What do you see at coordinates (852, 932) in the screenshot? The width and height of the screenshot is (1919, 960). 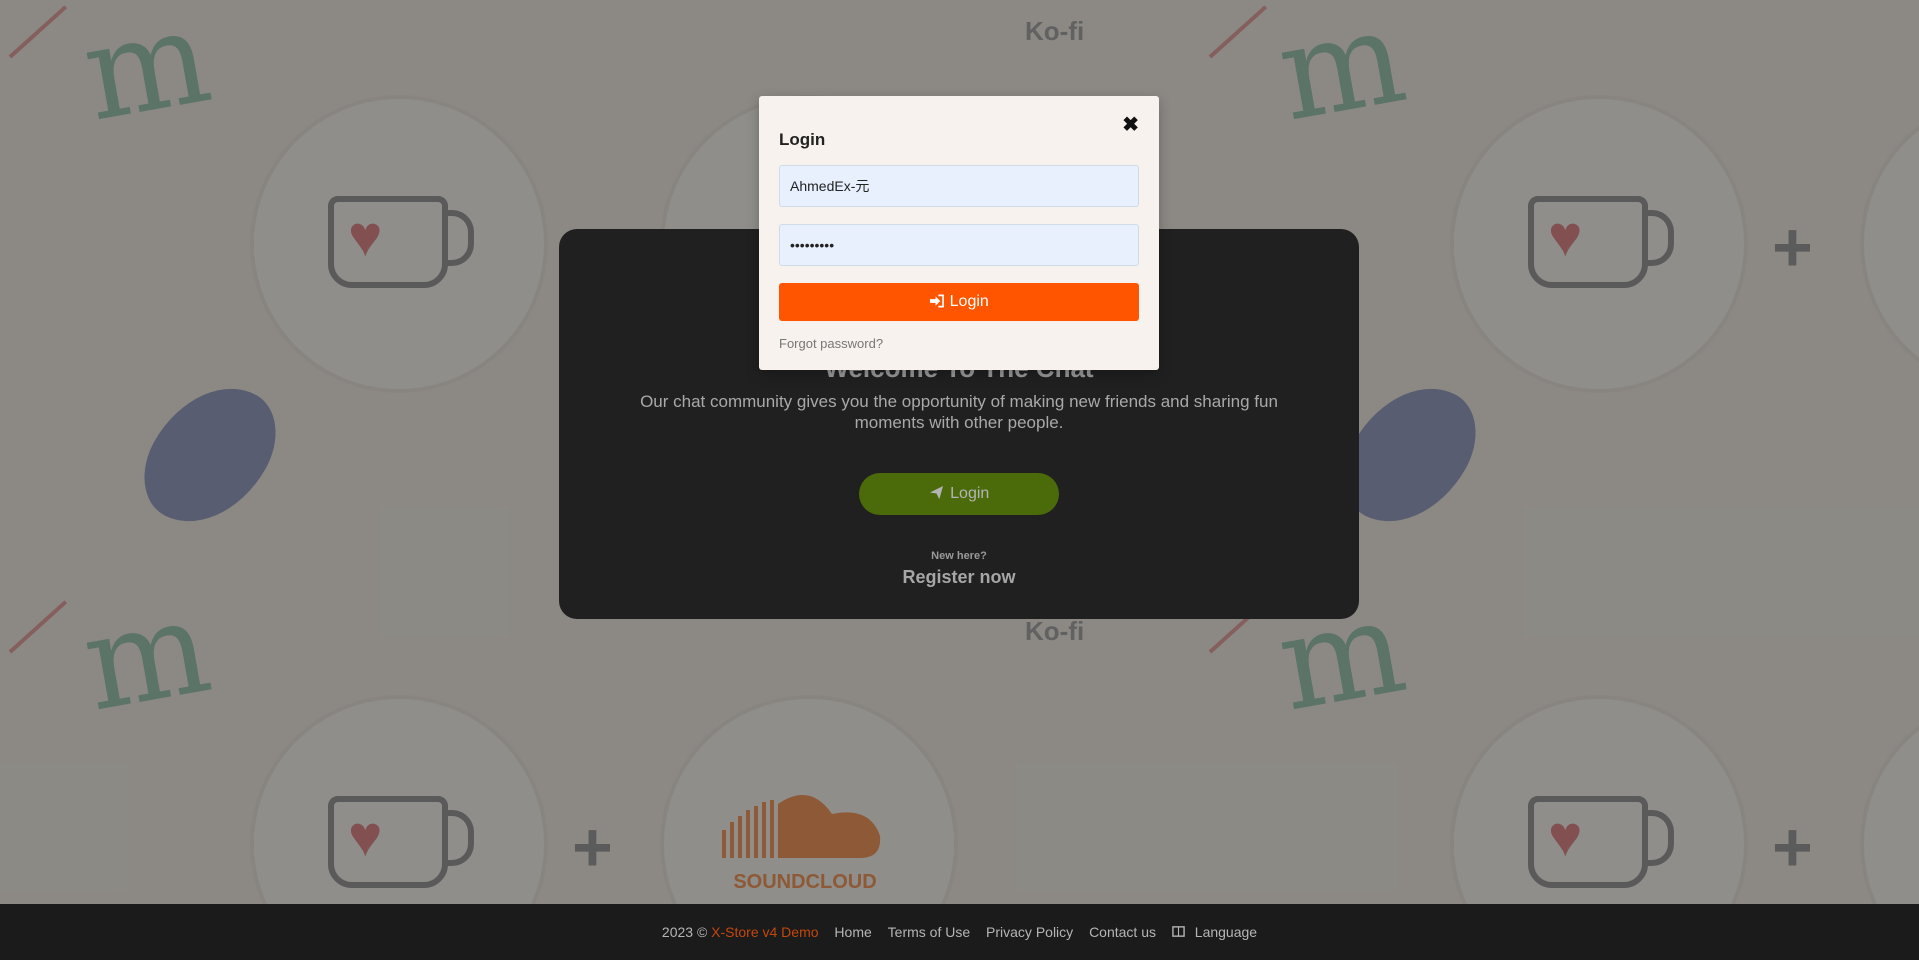 I see `footer-link-home: Home` at bounding box center [852, 932].